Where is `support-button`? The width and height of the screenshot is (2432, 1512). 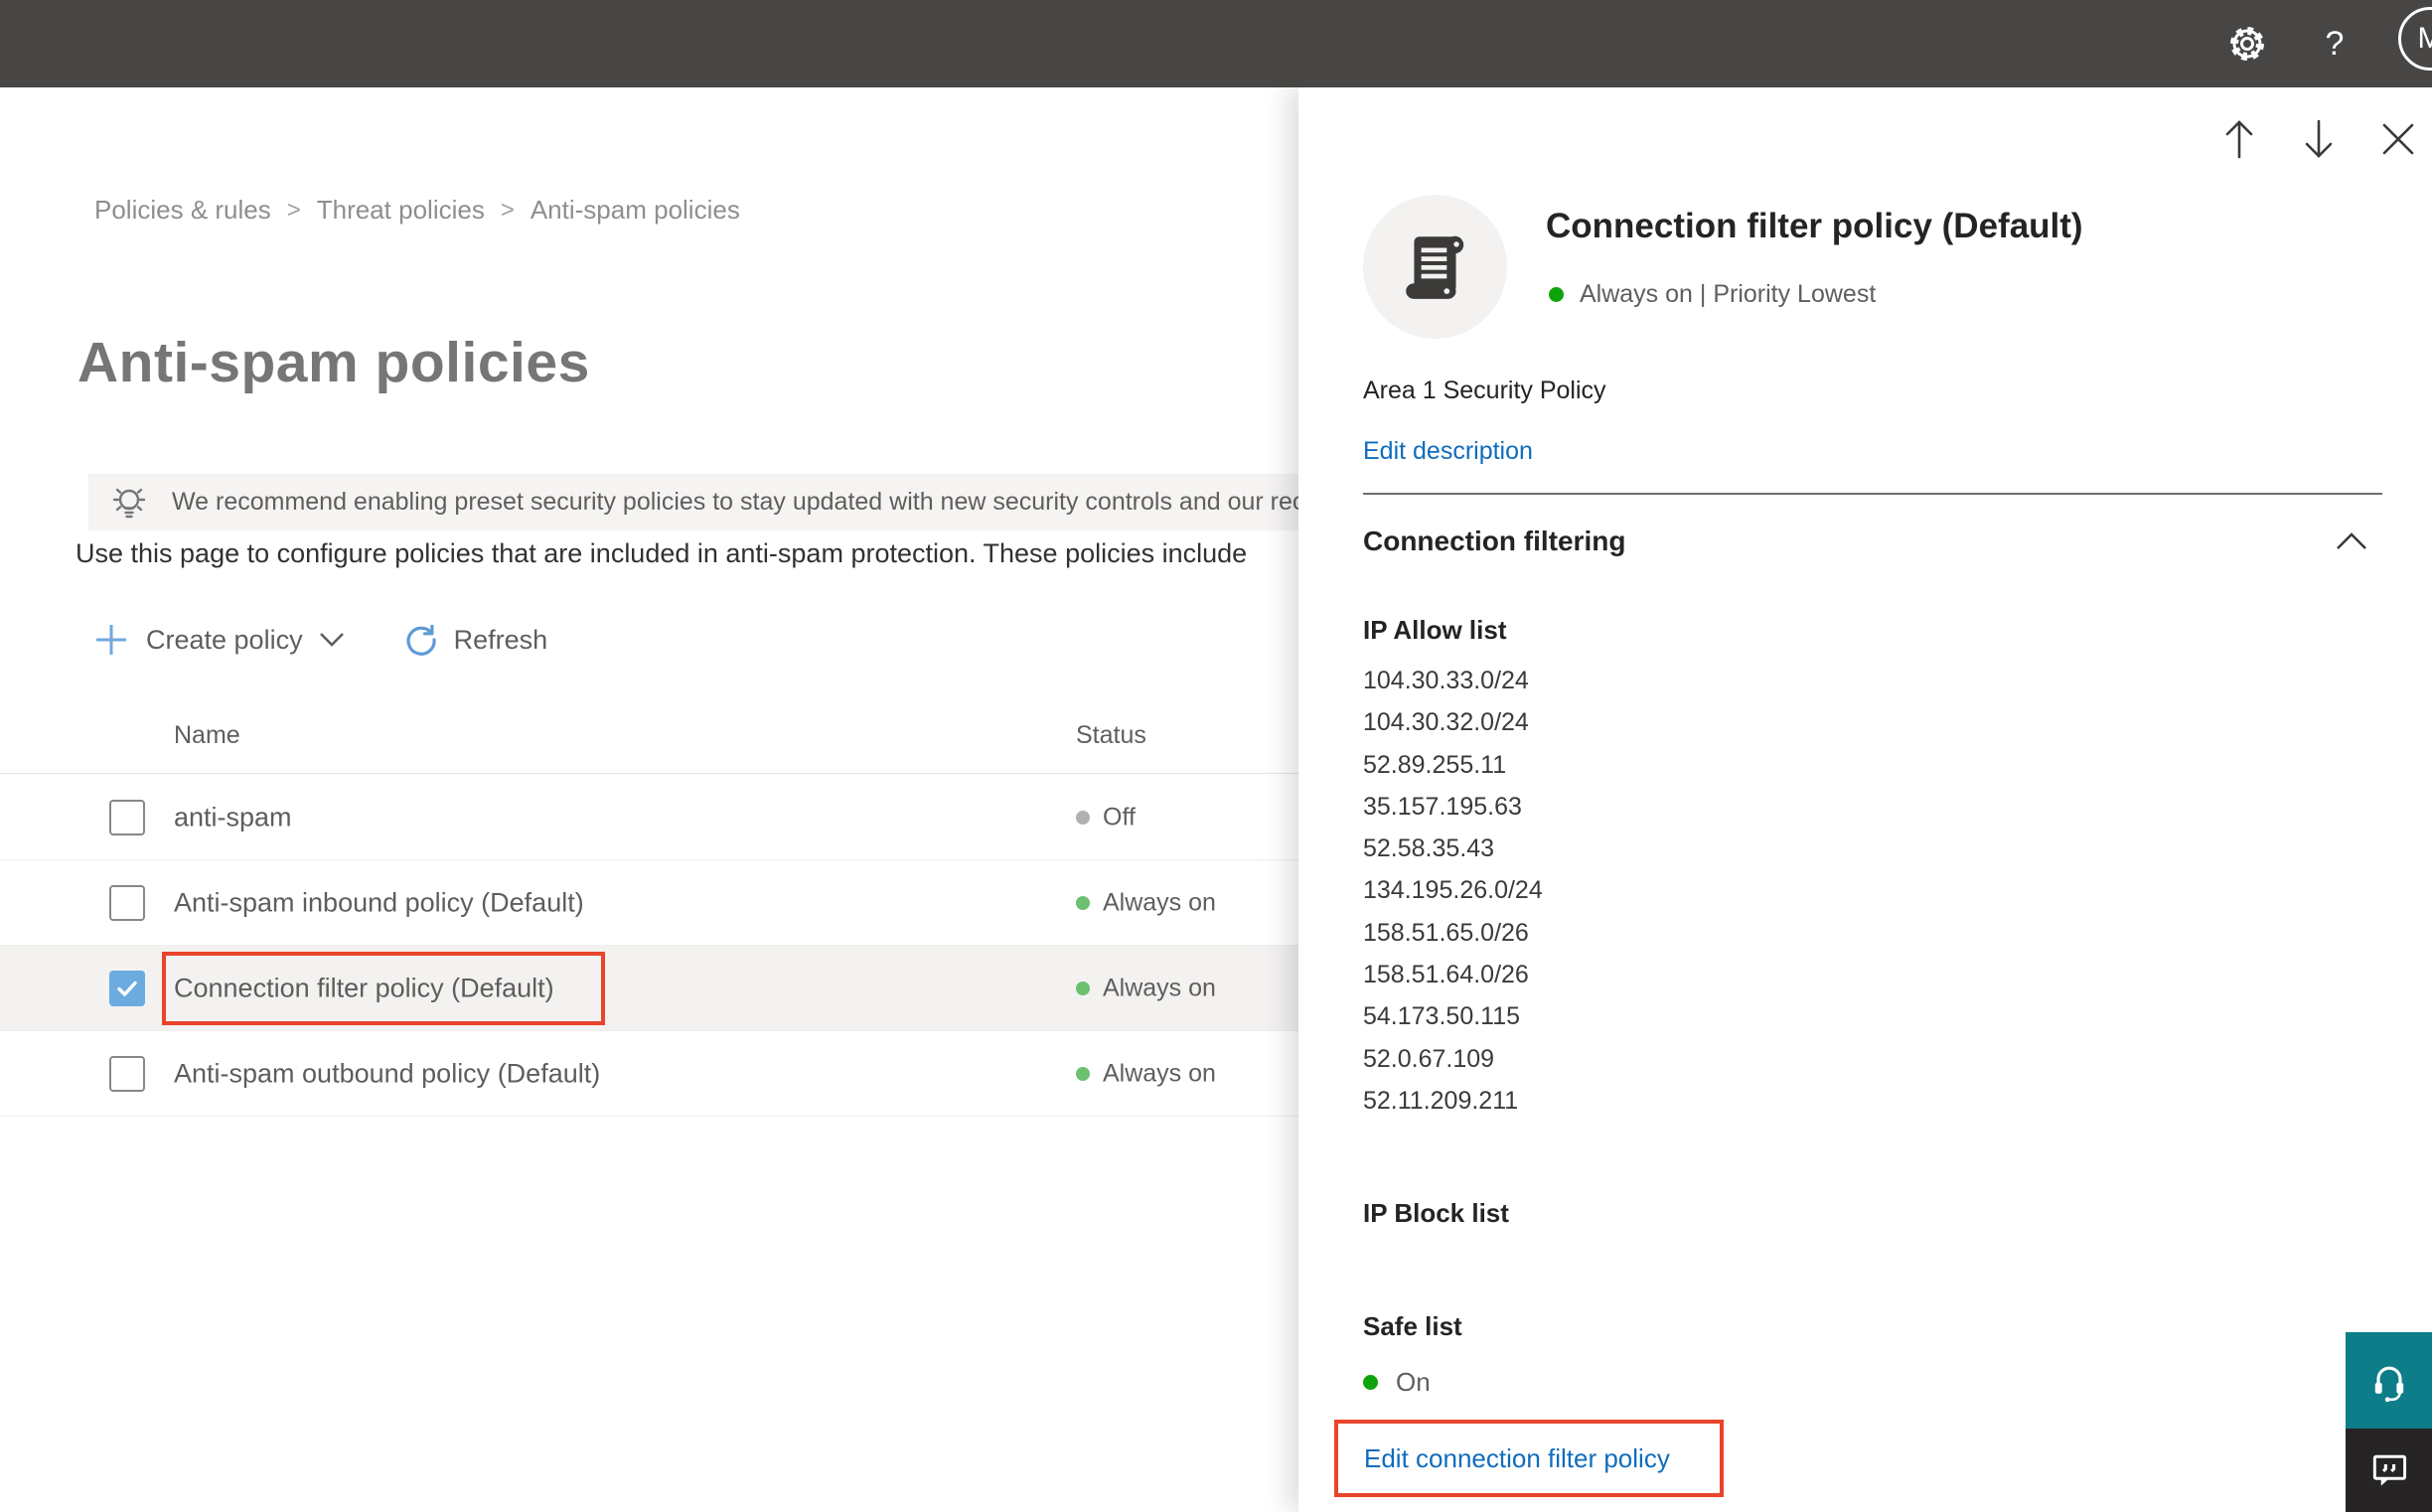 support-button is located at coordinates (2389, 1380).